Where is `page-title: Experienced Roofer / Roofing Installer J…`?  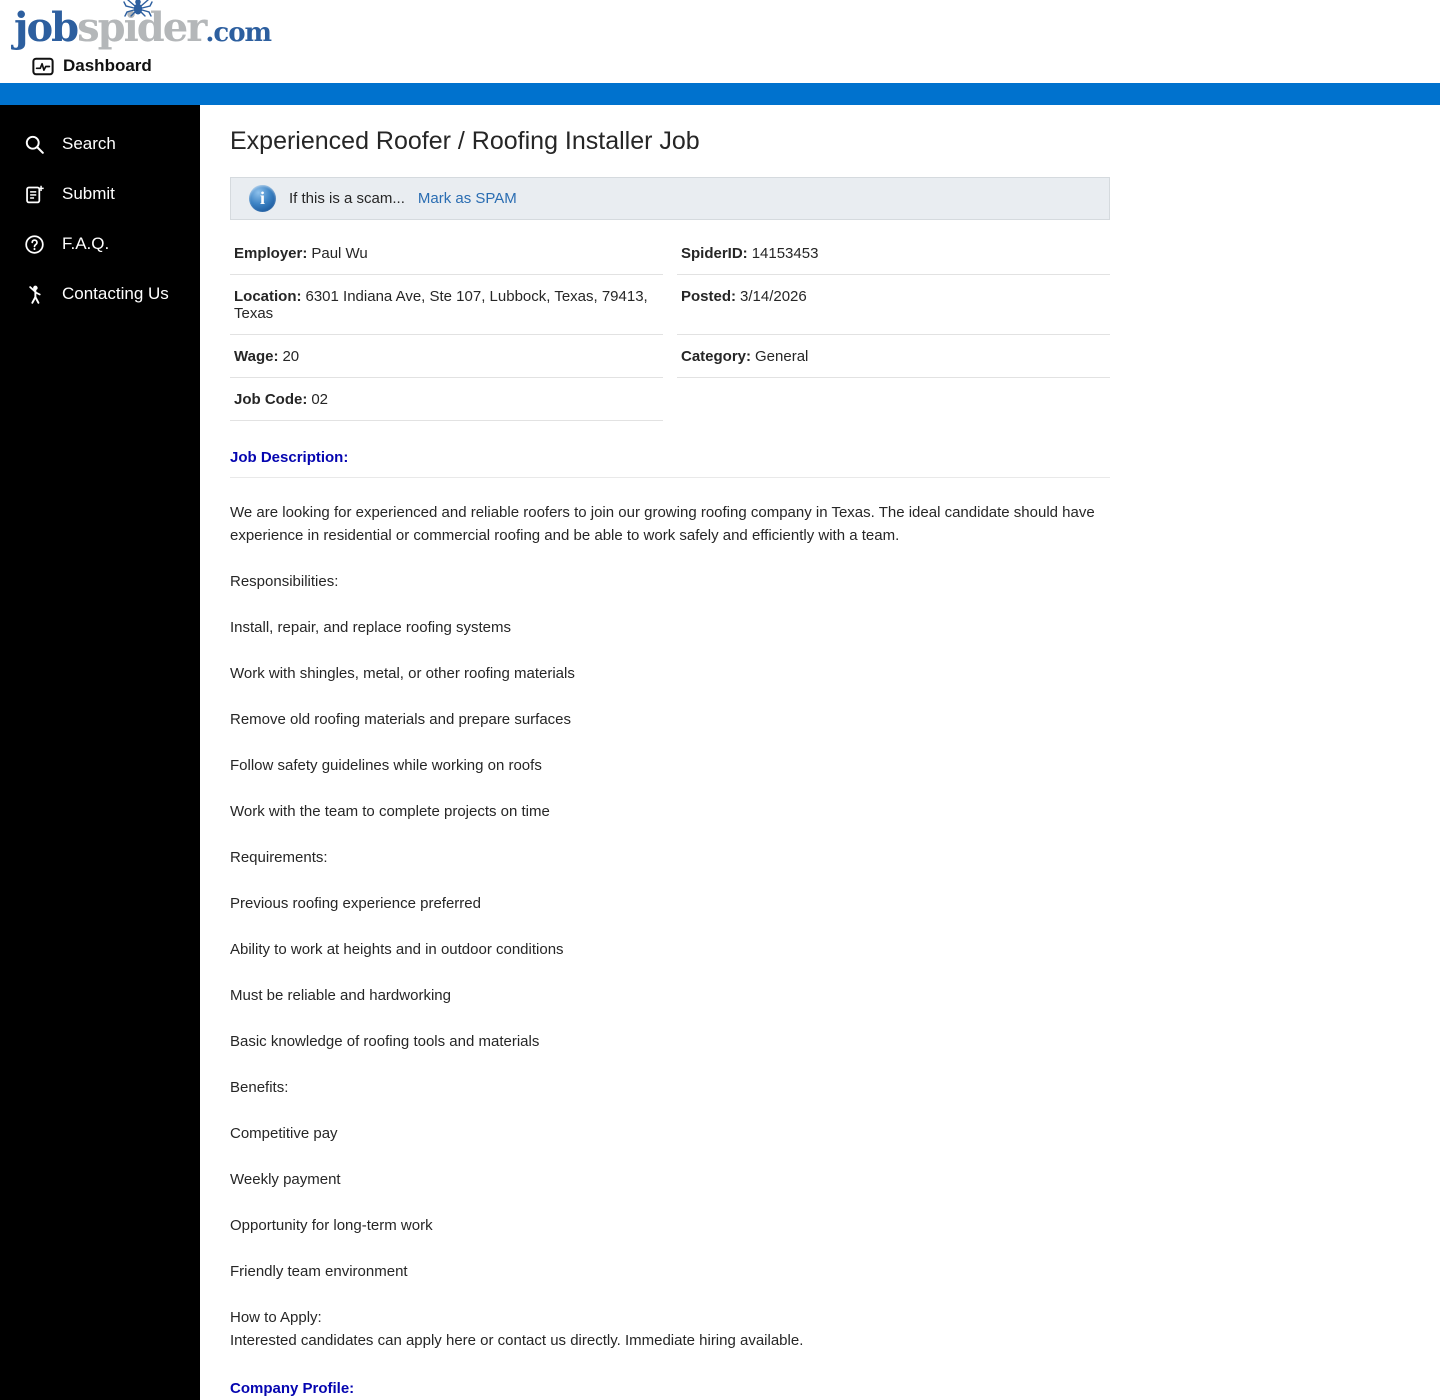
page-title: Experienced Roofer / Roofing Installer J… is located at coordinates (465, 141).